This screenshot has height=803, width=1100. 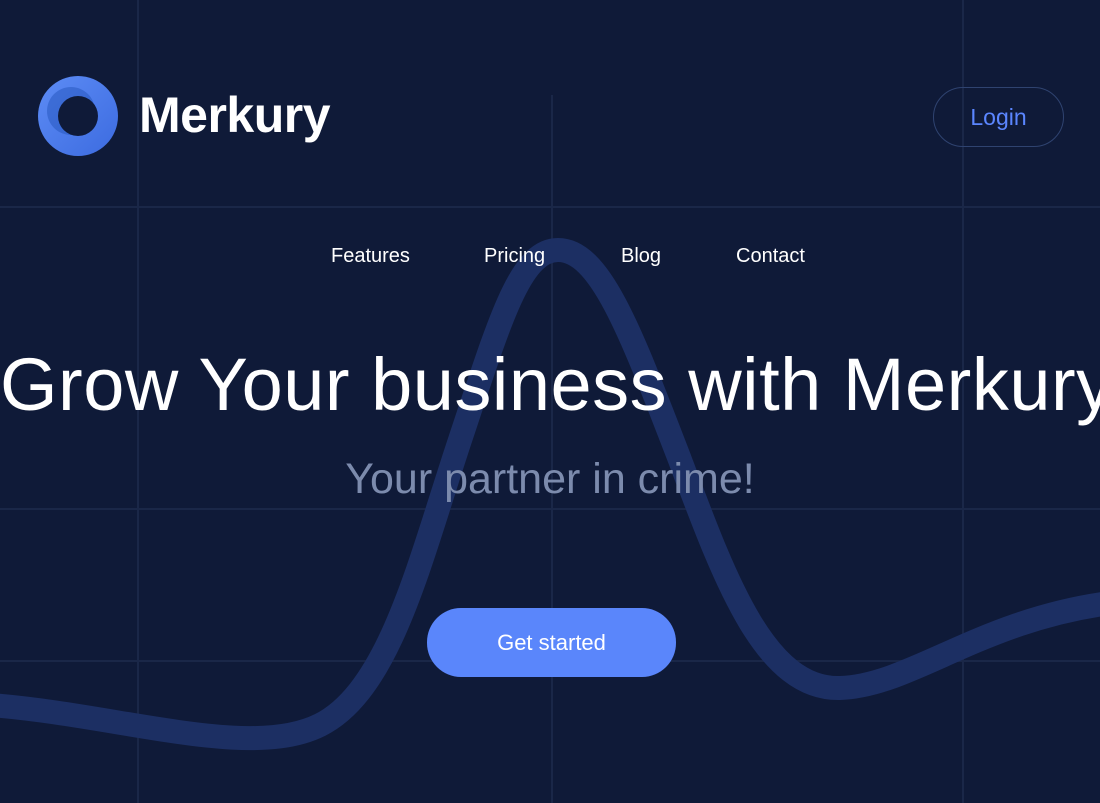 What do you see at coordinates (514, 256) in the screenshot?
I see `nav-item-pricing: Pricing` at bounding box center [514, 256].